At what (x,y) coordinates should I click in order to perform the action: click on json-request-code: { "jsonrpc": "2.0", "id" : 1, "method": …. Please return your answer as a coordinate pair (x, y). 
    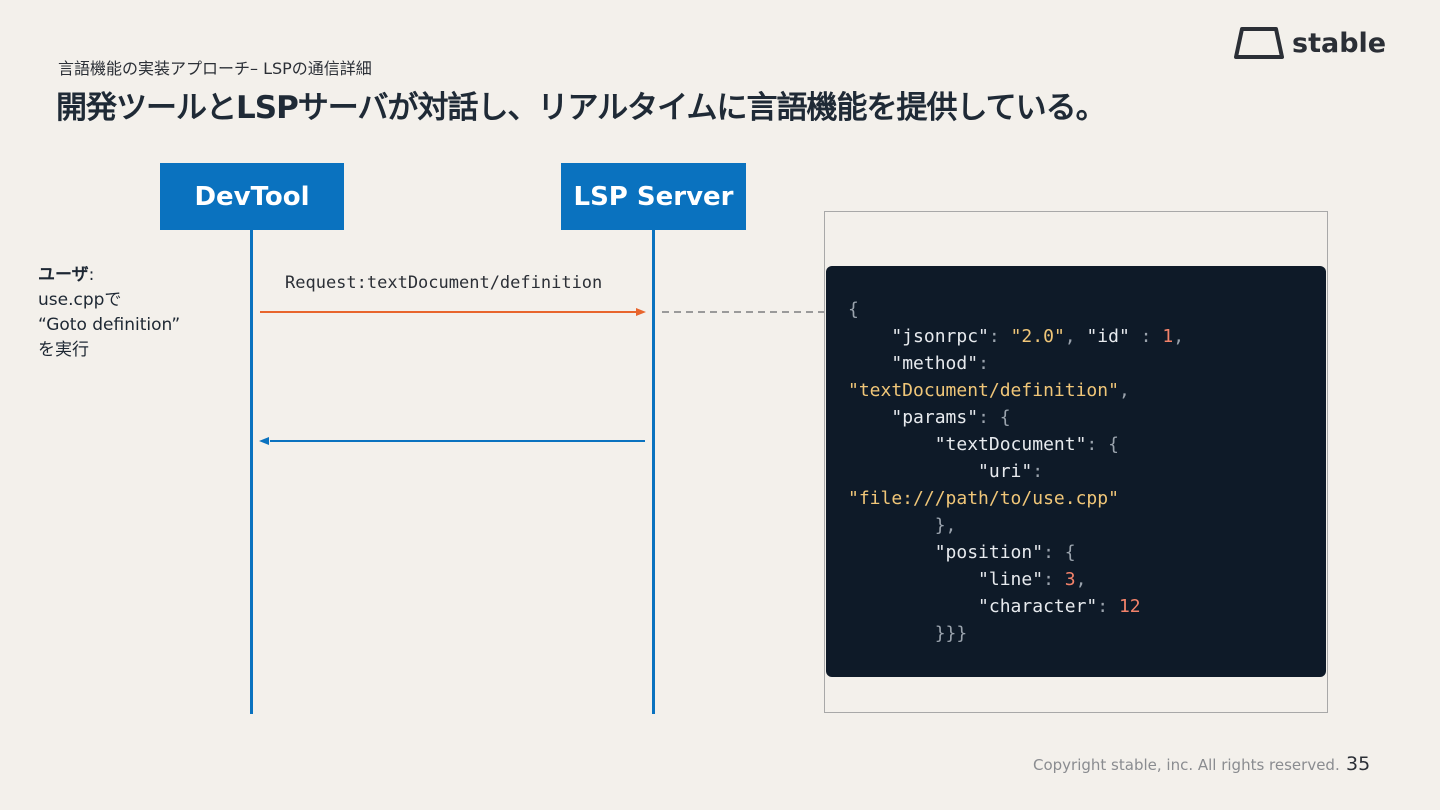
    Looking at the image, I should click on (1016, 471).